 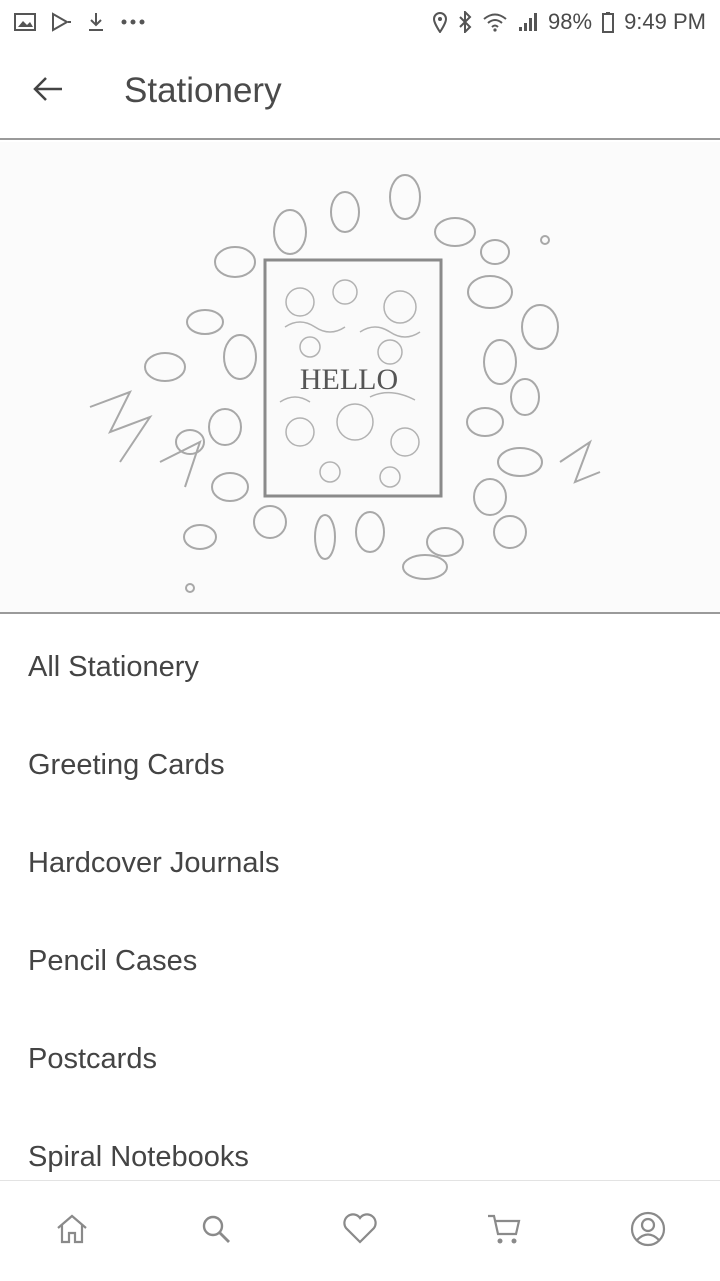 What do you see at coordinates (360, 667) in the screenshot?
I see `category-item-all-stationery: All Stationery` at bounding box center [360, 667].